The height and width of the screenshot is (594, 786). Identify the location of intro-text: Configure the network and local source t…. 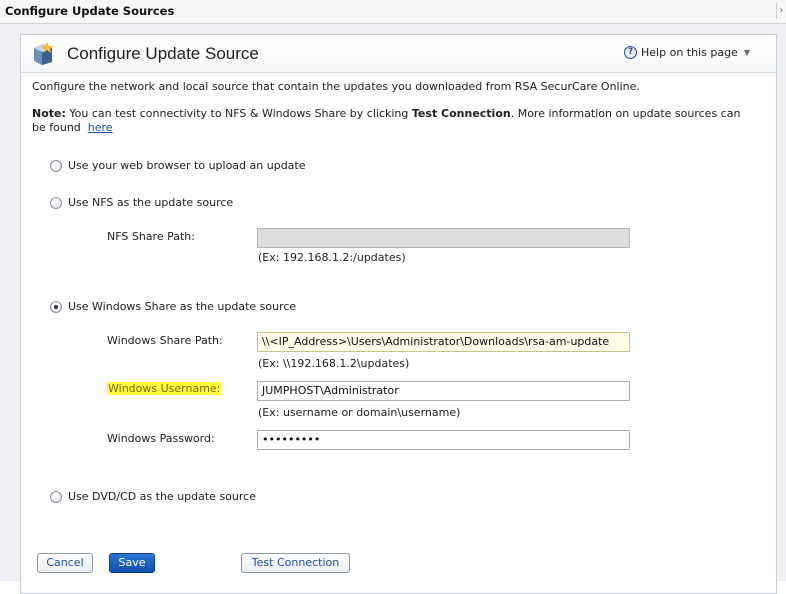
(336, 86).